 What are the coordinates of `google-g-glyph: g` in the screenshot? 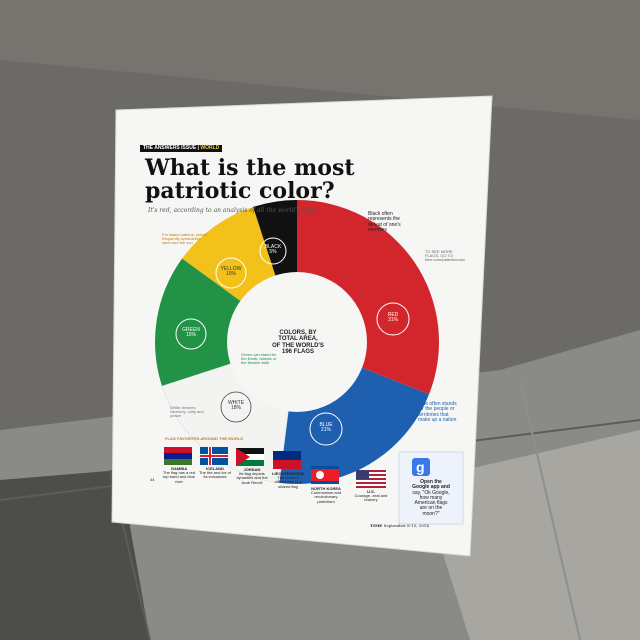 It's located at (420, 467).